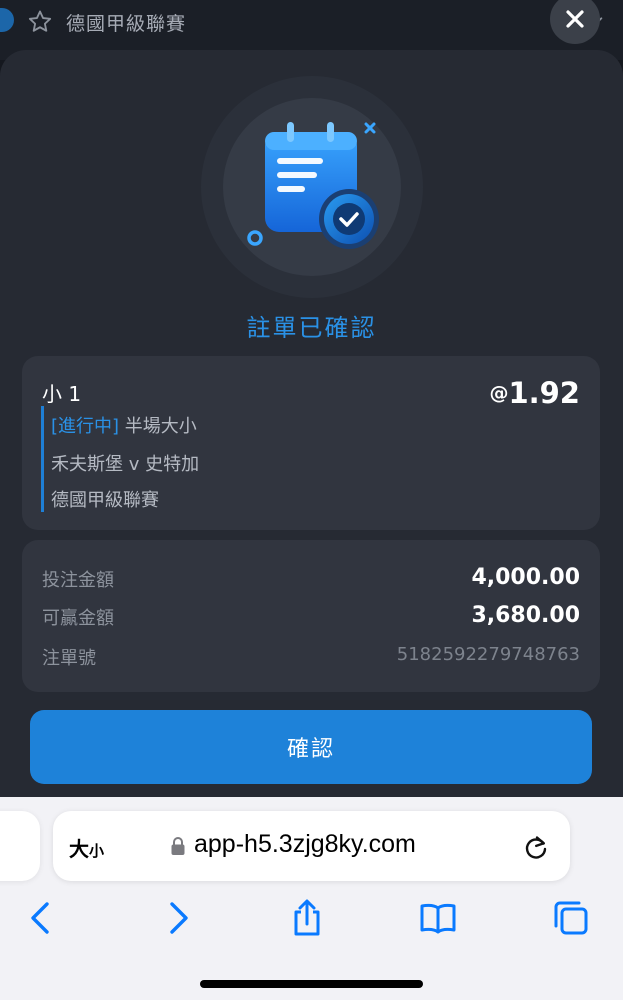 The width and height of the screenshot is (623, 1000). What do you see at coordinates (42, 459) in the screenshot?
I see `detail-accent-bar` at bounding box center [42, 459].